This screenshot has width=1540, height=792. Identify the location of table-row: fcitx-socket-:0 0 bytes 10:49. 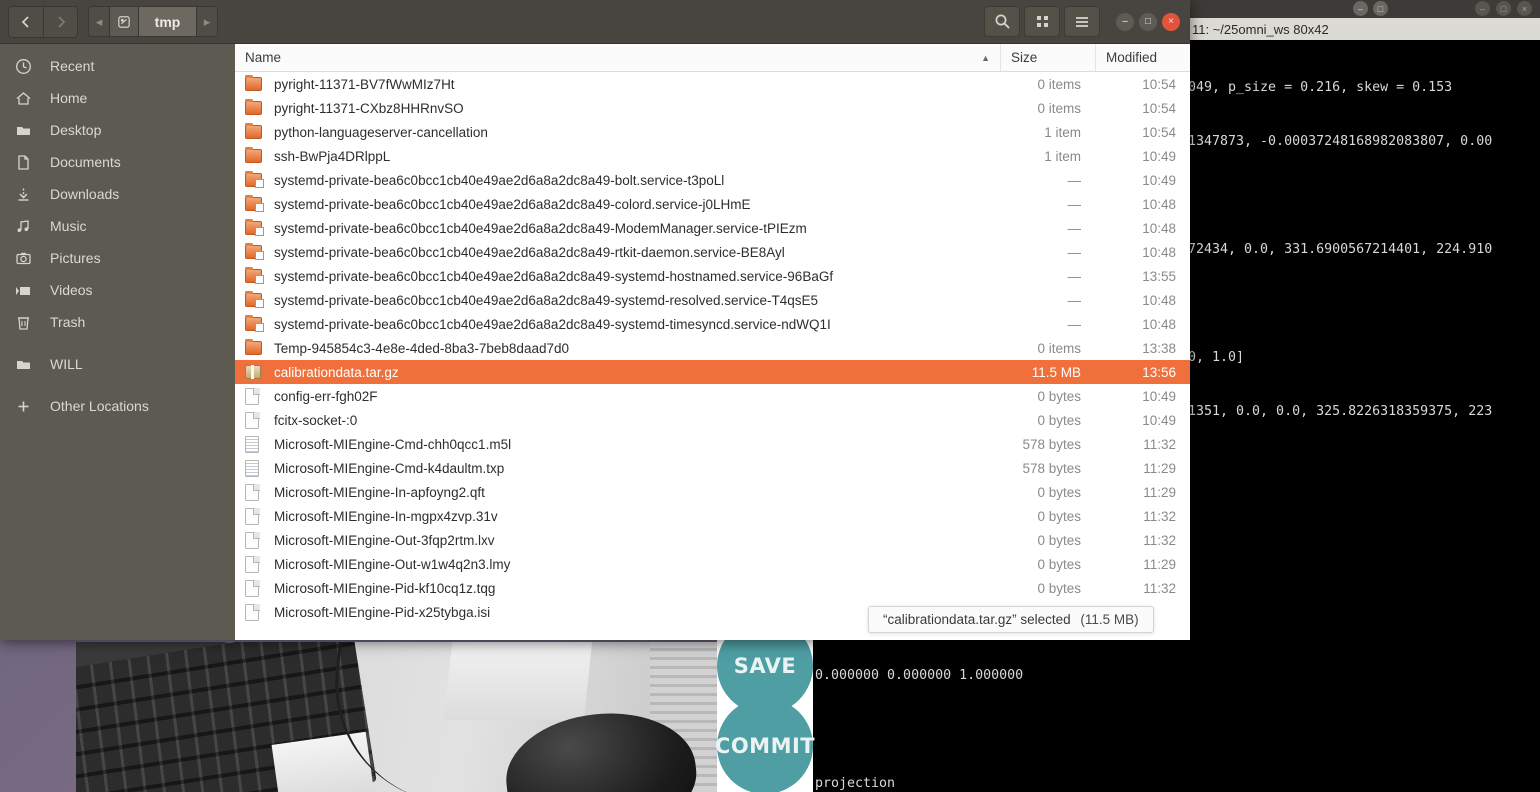
(712, 420).